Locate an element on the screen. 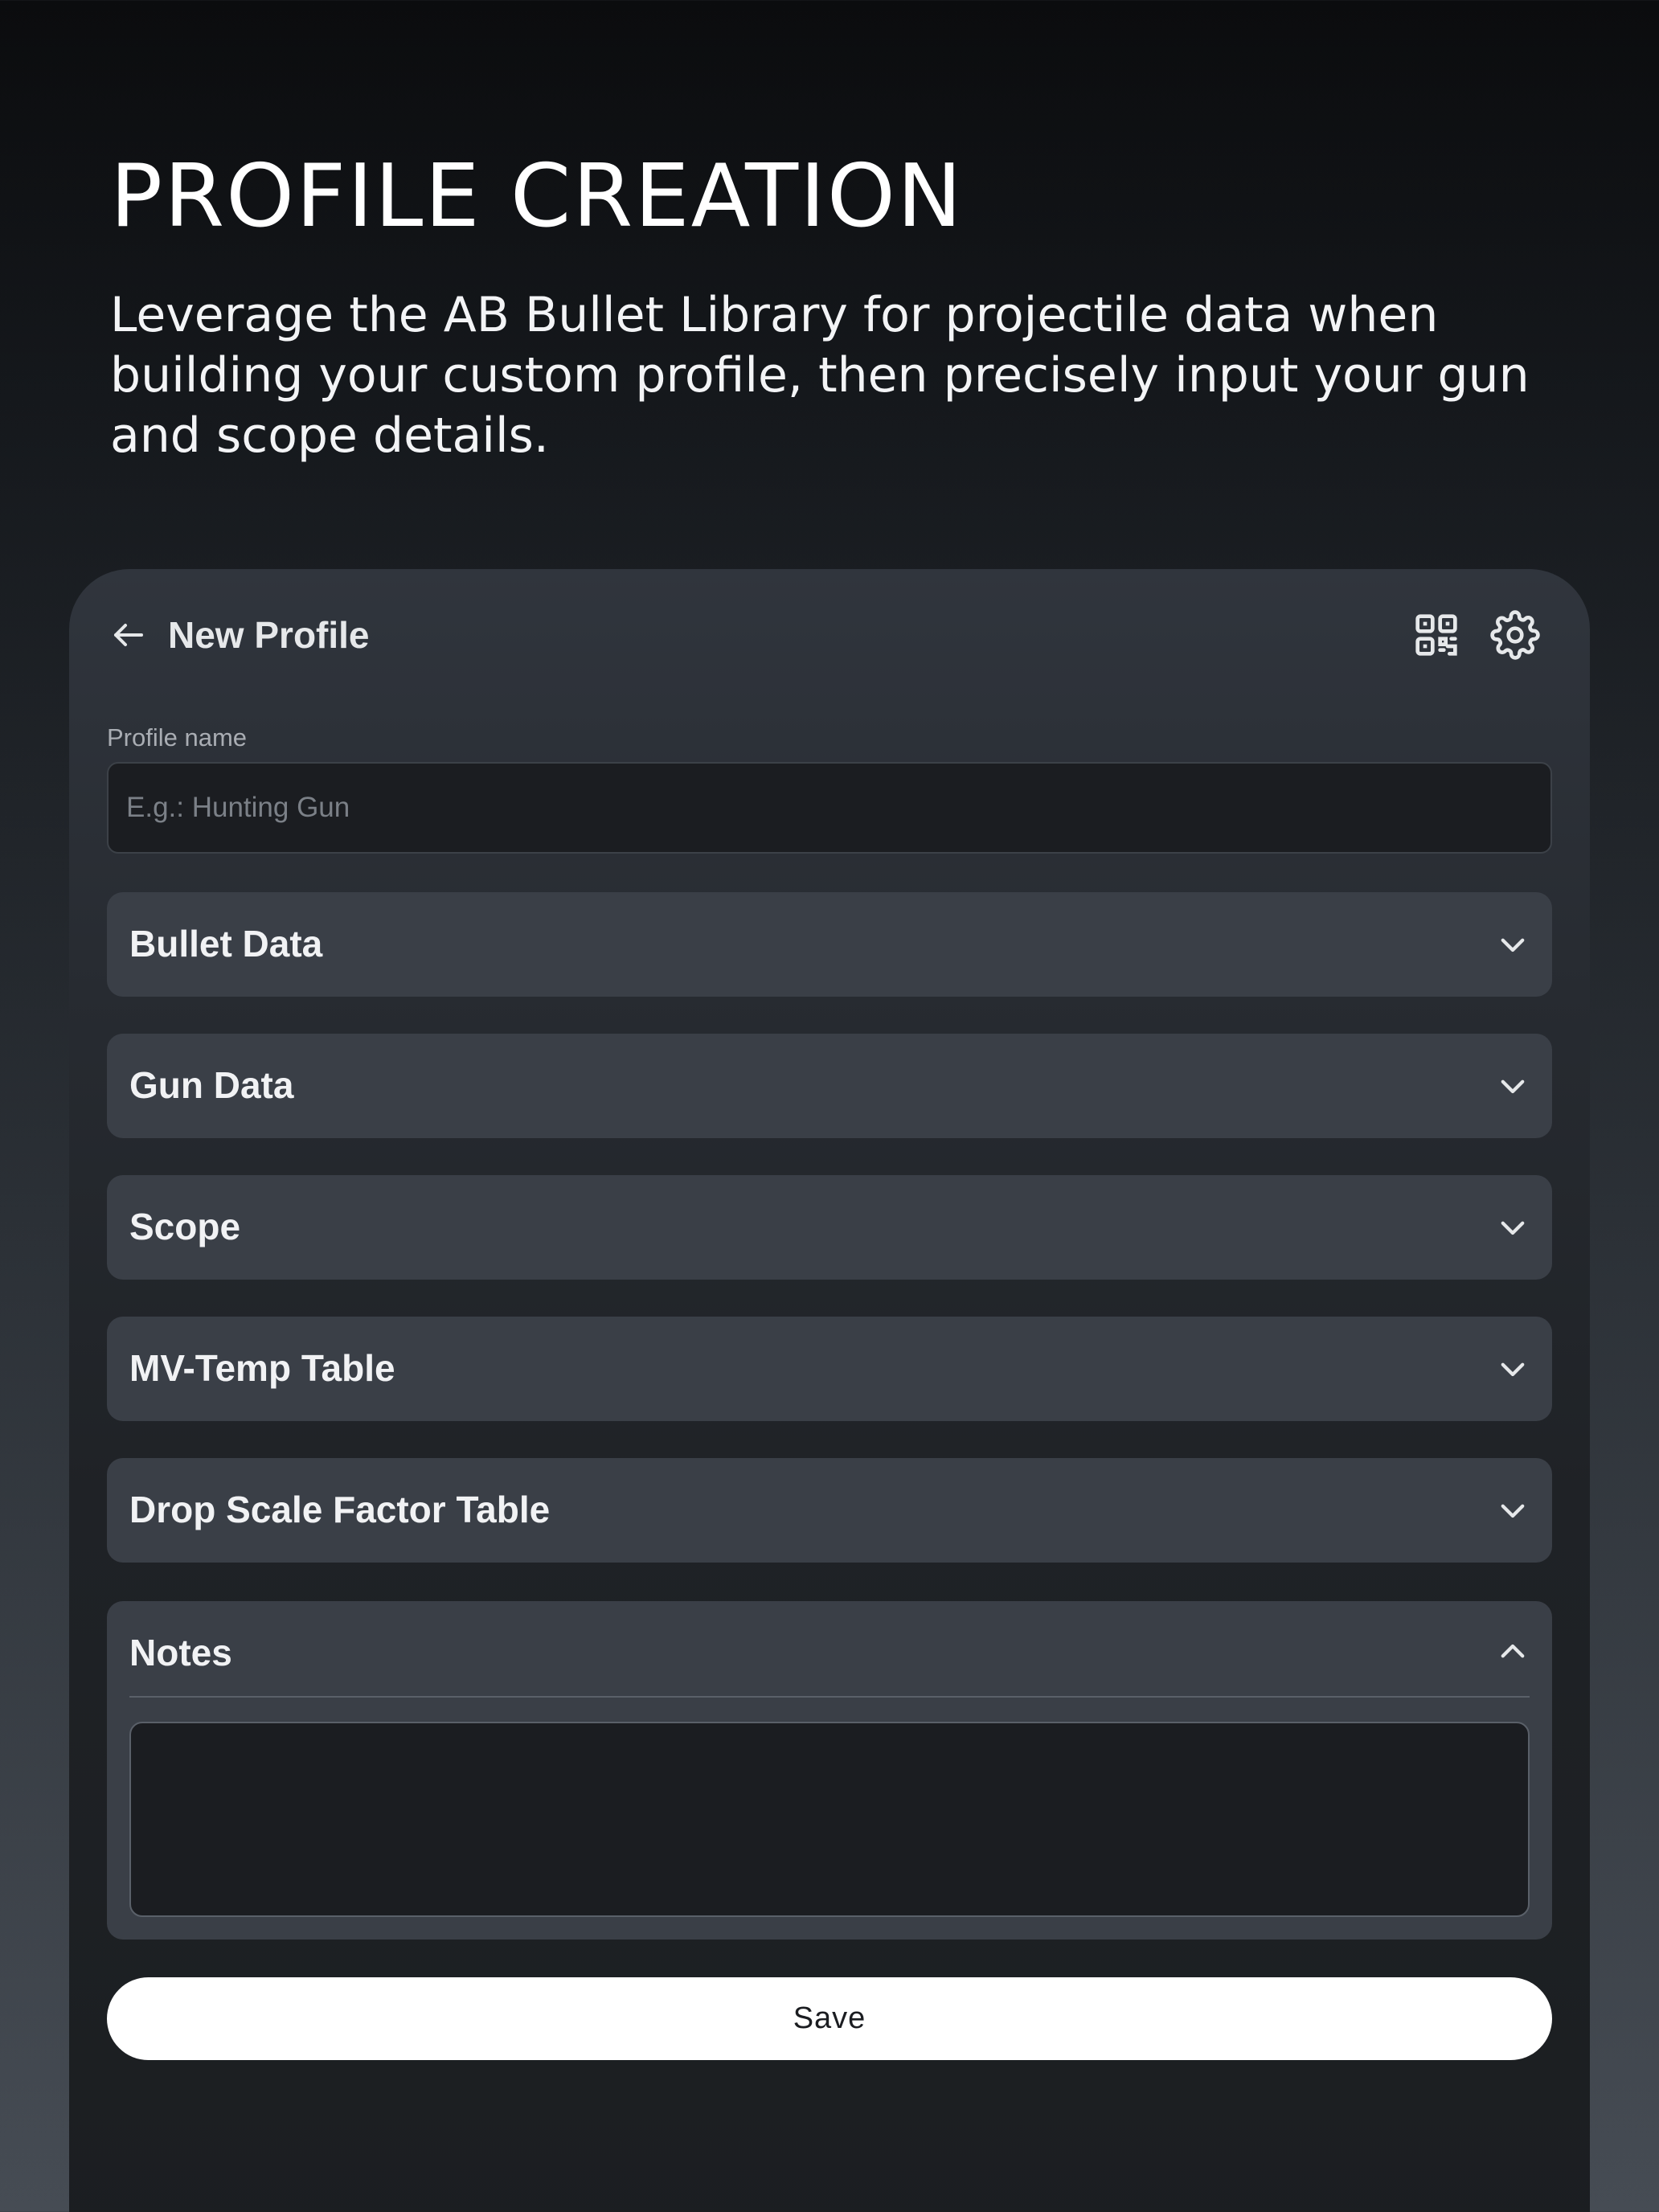  section-mv-temp-table: MV-Temp Table is located at coordinates (829, 1369).